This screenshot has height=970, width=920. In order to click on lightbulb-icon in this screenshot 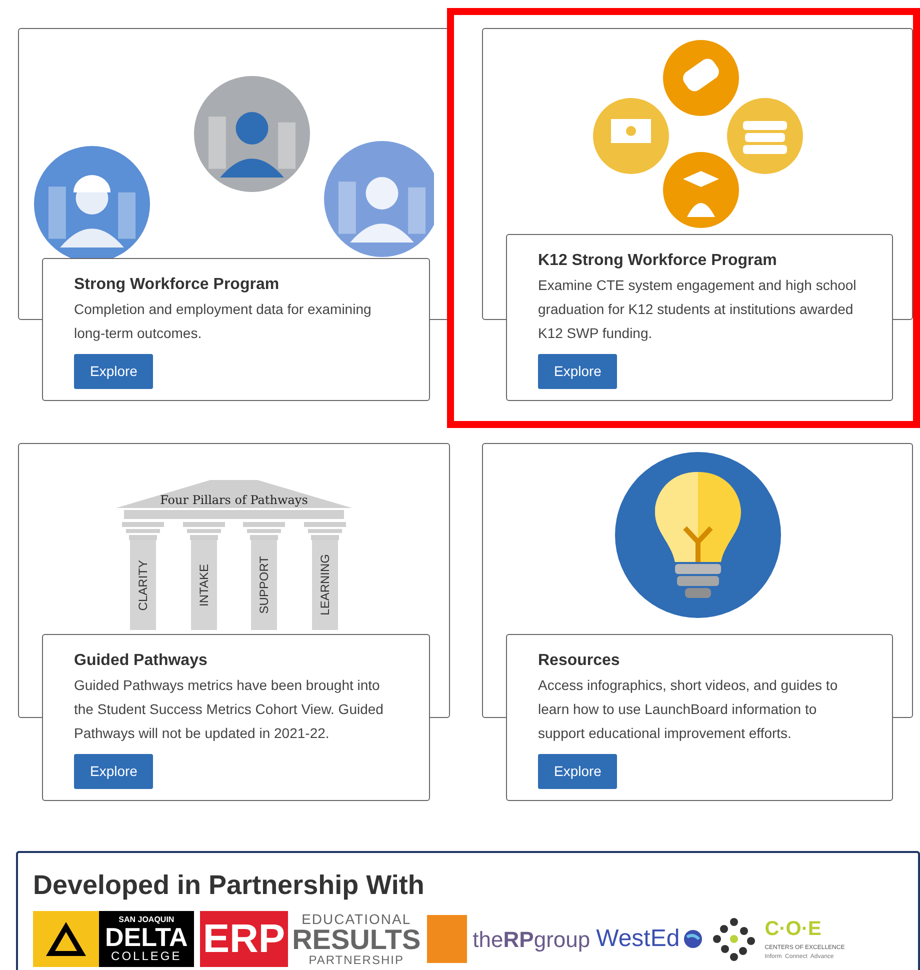, I will do `click(697, 535)`.